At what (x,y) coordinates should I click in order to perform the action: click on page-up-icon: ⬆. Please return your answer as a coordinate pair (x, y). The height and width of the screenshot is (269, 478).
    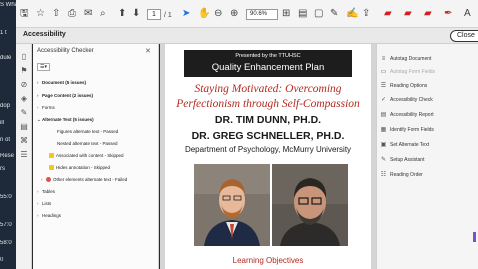
    Looking at the image, I should click on (122, 14).